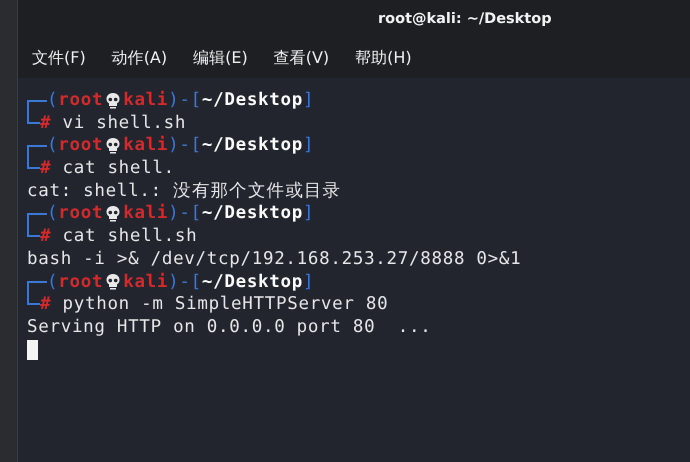  I want to click on output-text: cat: shell.: 没有那个文件或目录, so click(184, 191).